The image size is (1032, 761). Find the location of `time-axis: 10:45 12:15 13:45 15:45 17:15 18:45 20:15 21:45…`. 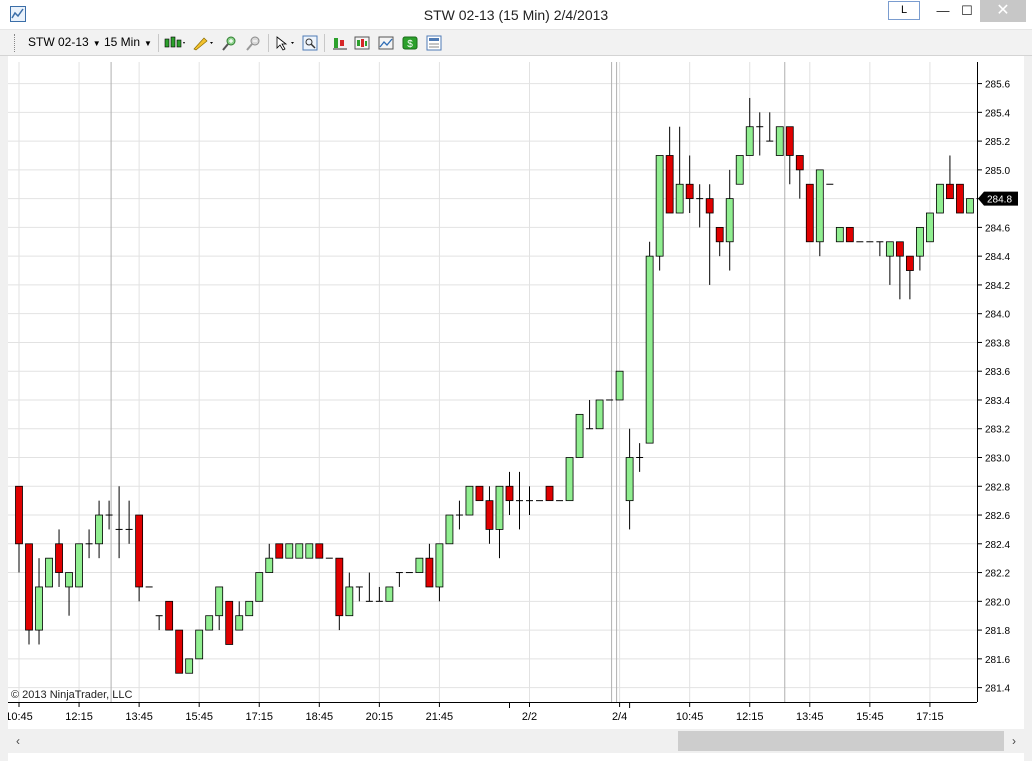

time-axis: 10:45 12:15 13:45 15:45 17:15 18:45 20:15 21:45… is located at coordinates (491, 715).